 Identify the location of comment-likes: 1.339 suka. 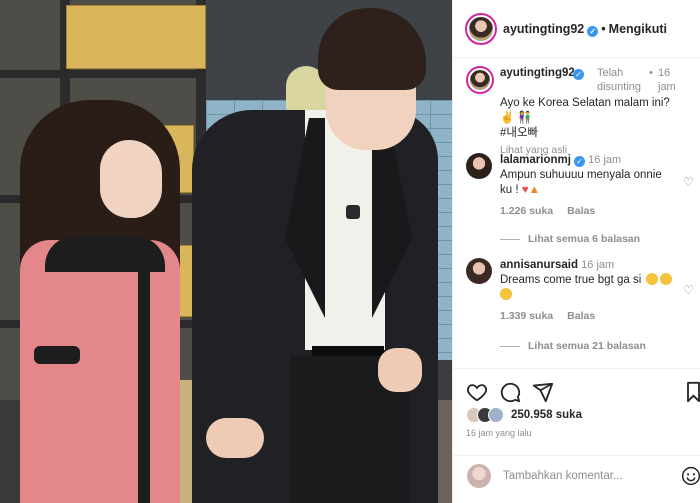
(526, 316).